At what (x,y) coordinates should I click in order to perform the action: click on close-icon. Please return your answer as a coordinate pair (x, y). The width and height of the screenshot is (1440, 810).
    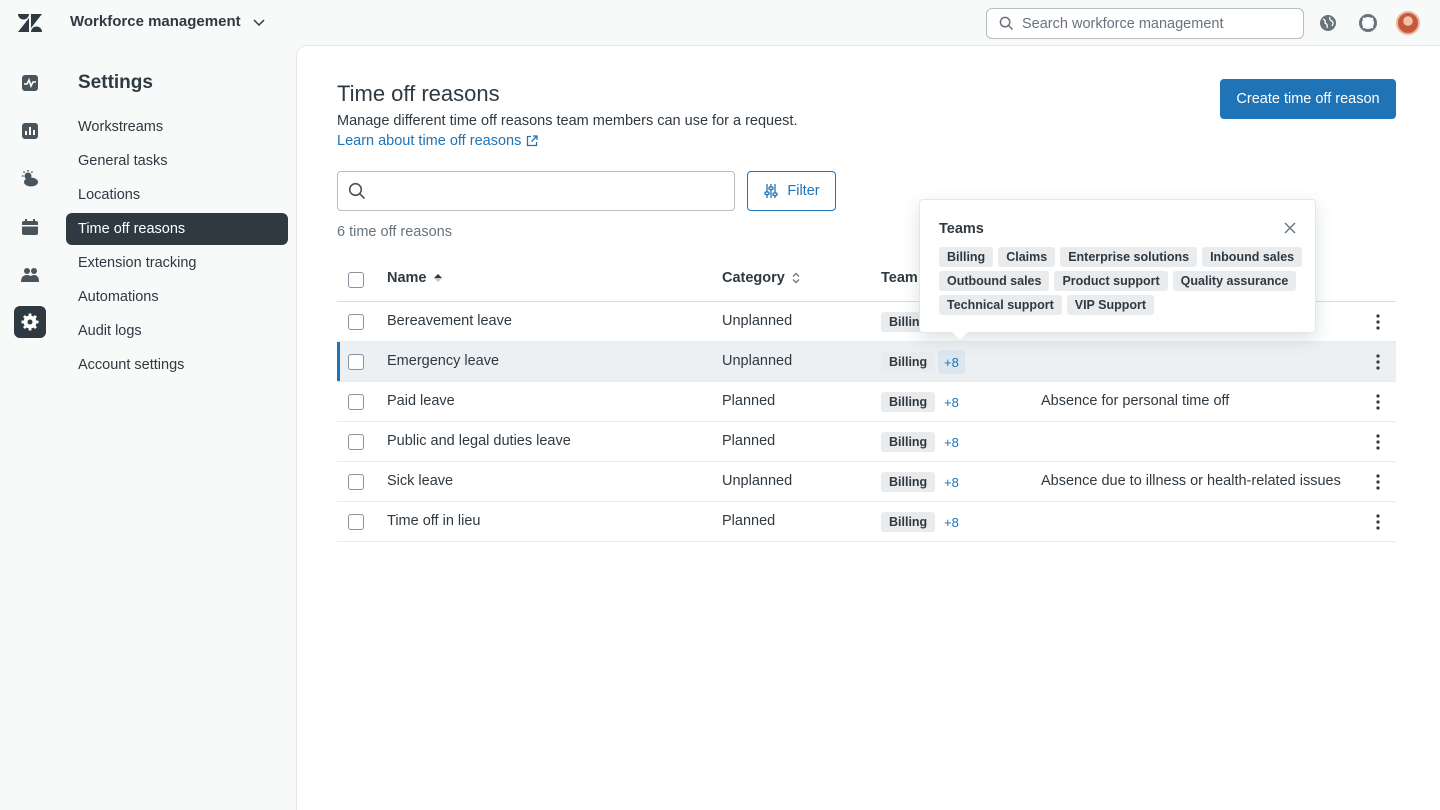
    Looking at the image, I should click on (1290, 228).